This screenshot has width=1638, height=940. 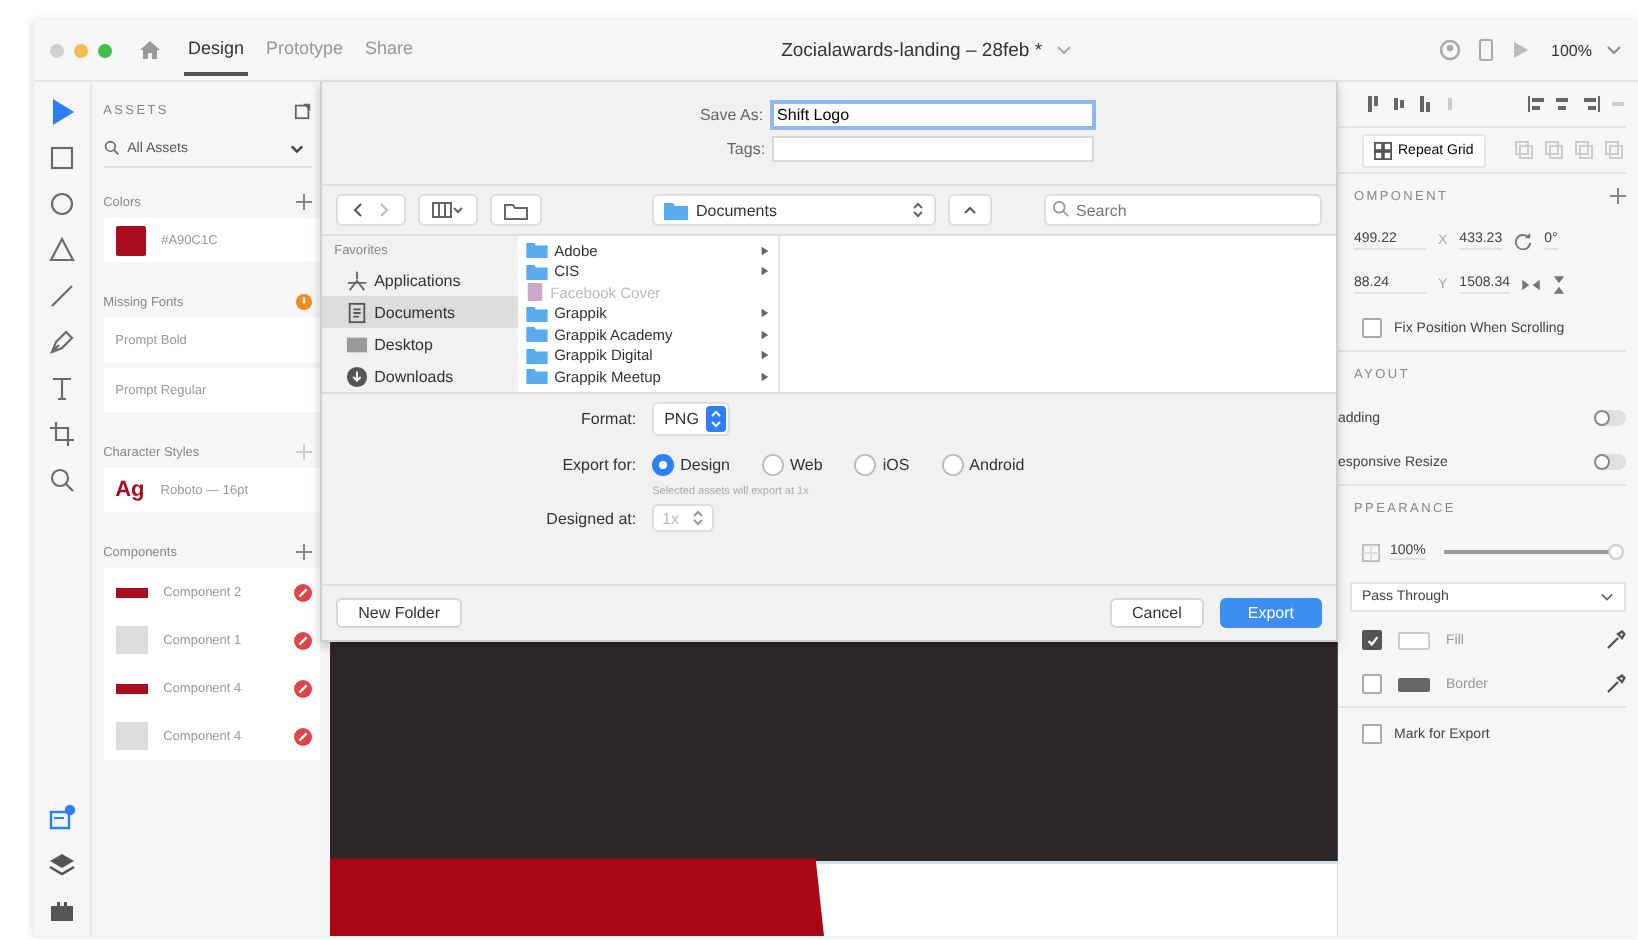 I want to click on phone-icon, so click(x=1485, y=50).